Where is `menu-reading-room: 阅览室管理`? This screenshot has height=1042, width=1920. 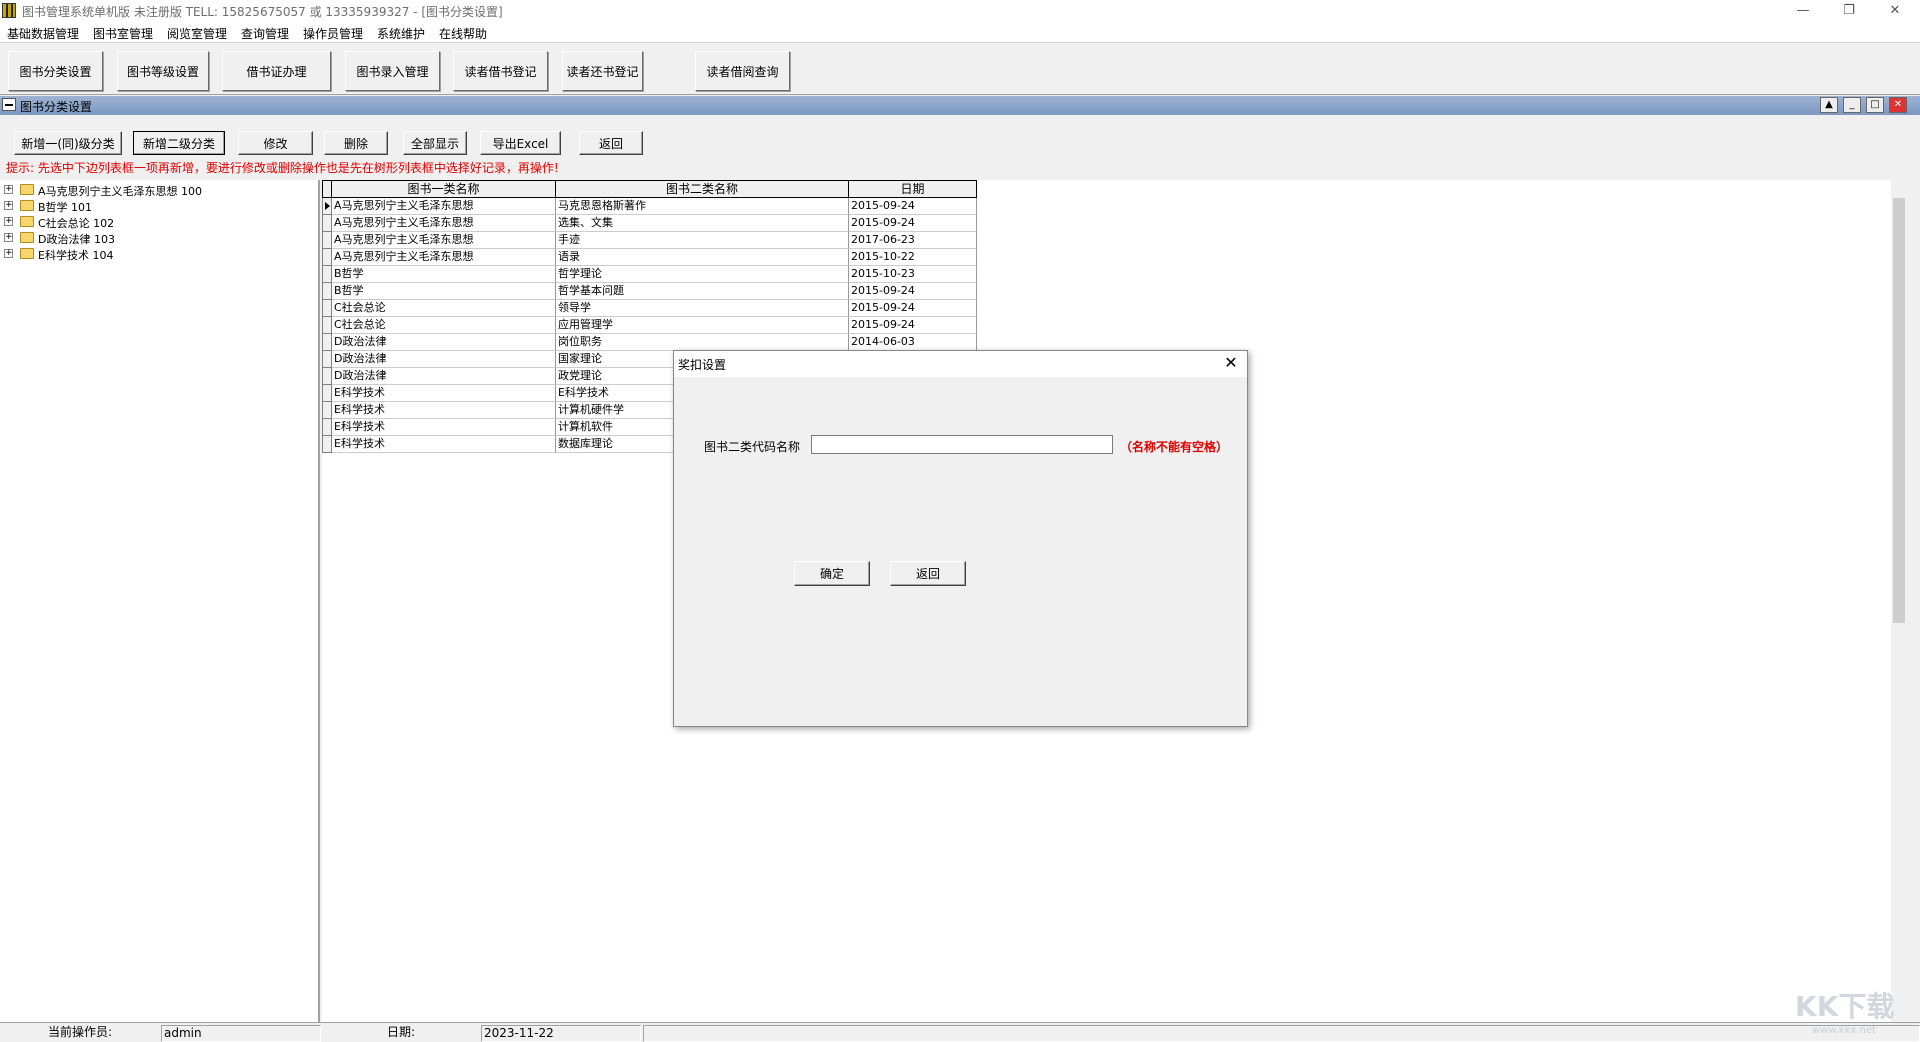
menu-reading-room: 阅览室管理 is located at coordinates (197, 33).